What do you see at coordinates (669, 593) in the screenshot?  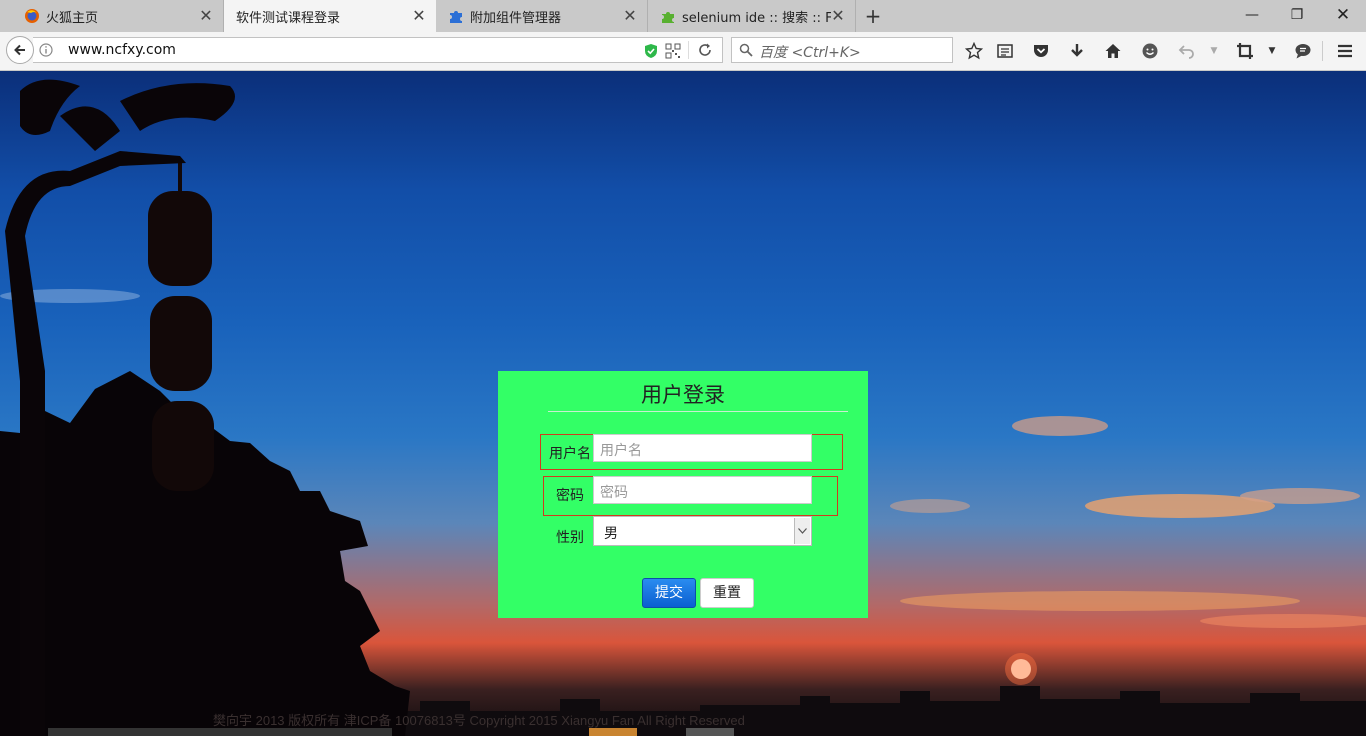 I see `submit-button: 提交` at bounding box center [669, 593].